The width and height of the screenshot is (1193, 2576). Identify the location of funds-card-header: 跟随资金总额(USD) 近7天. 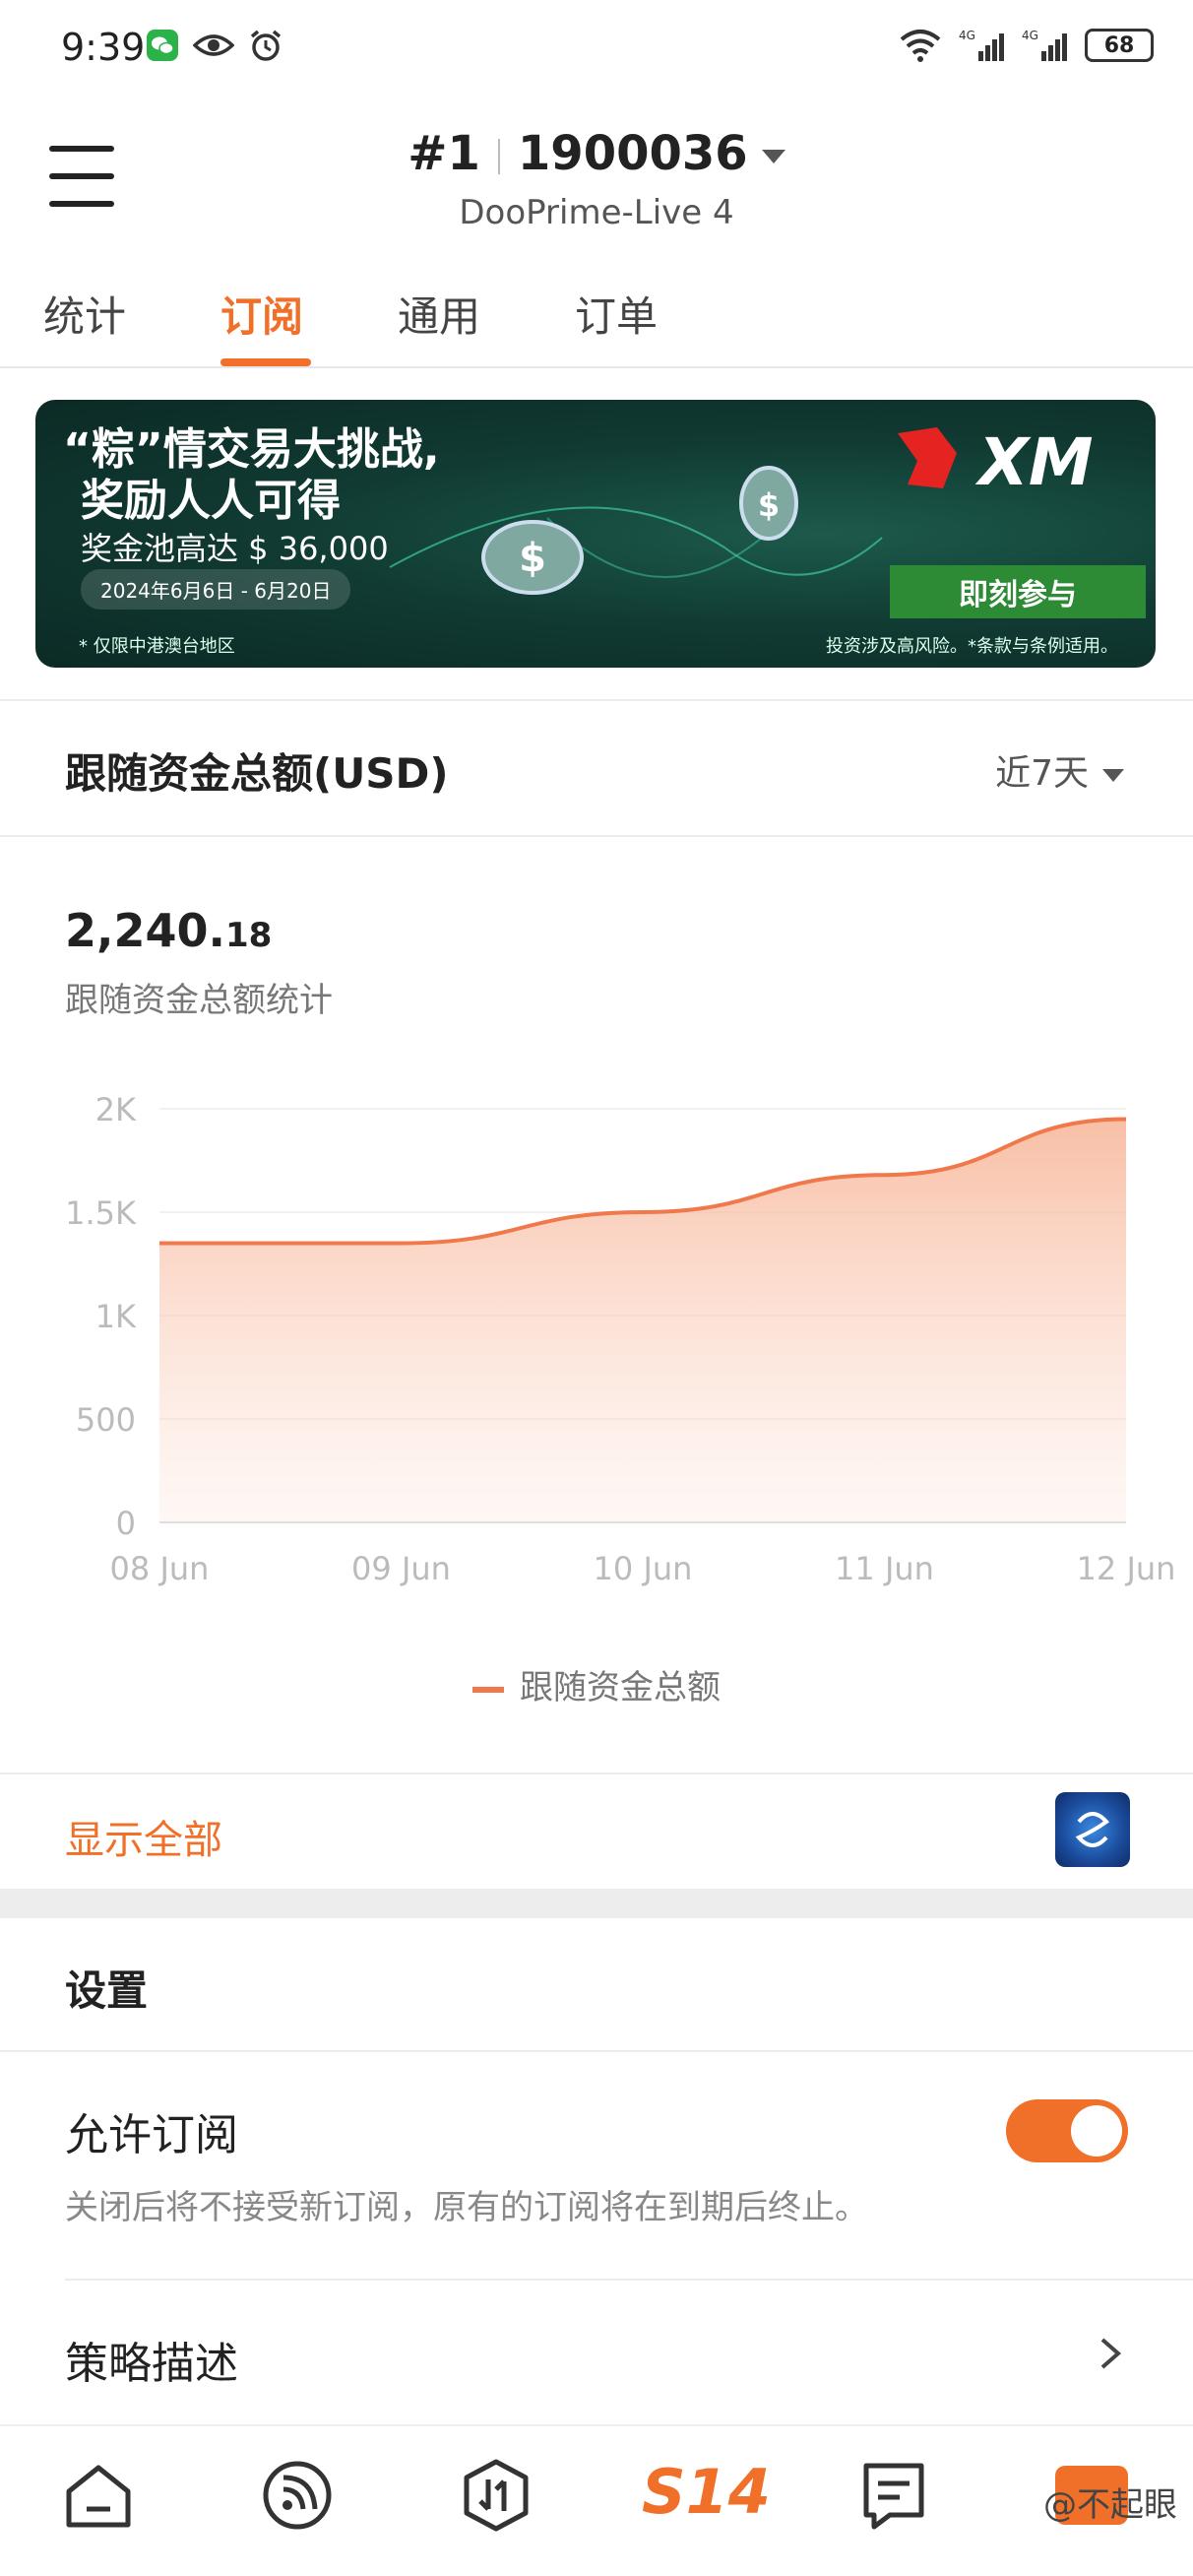
(596, 768).